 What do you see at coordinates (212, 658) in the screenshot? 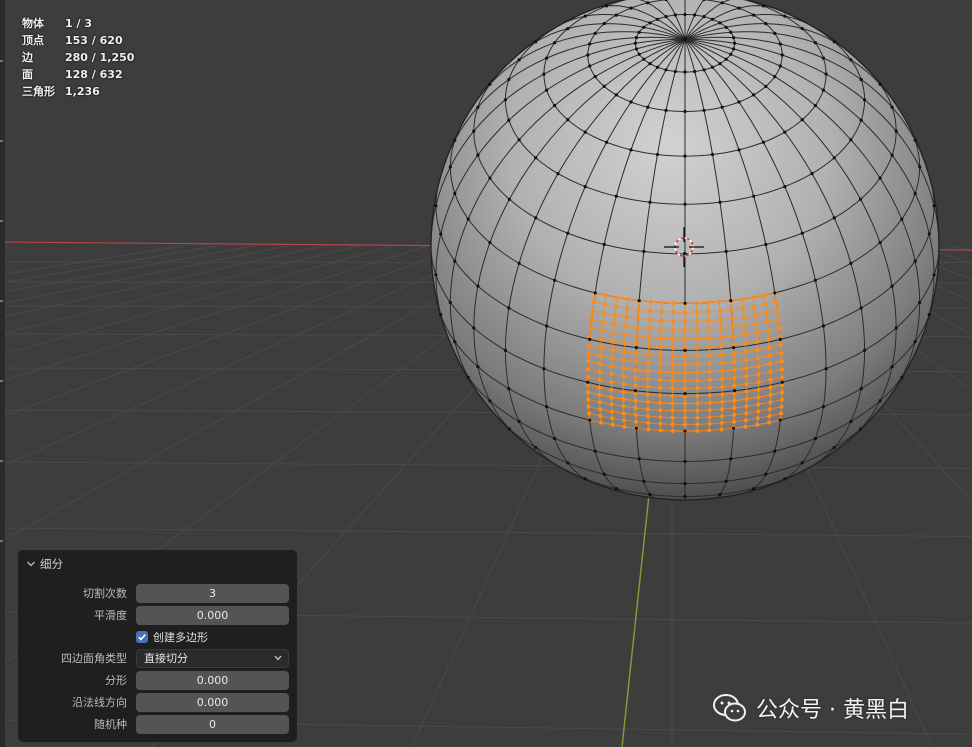
I see `quad-corner-dropdown: 直接切分` at bounding box center [212, 658].